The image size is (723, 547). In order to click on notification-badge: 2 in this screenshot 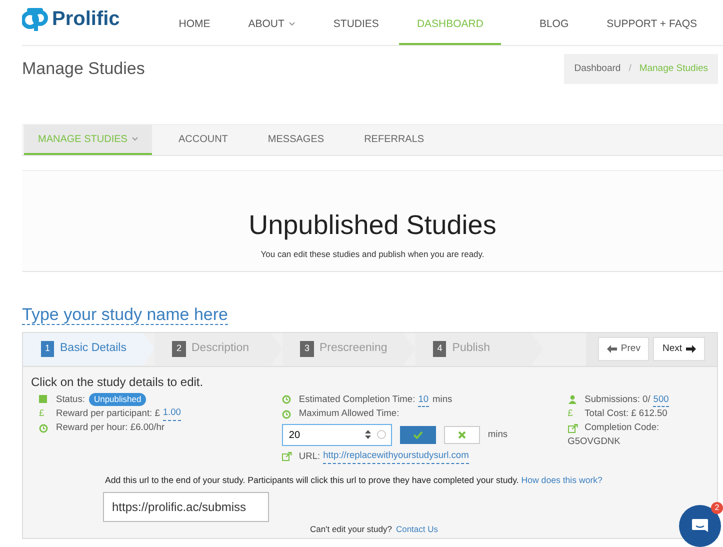, I will do `click(717, 508)`.